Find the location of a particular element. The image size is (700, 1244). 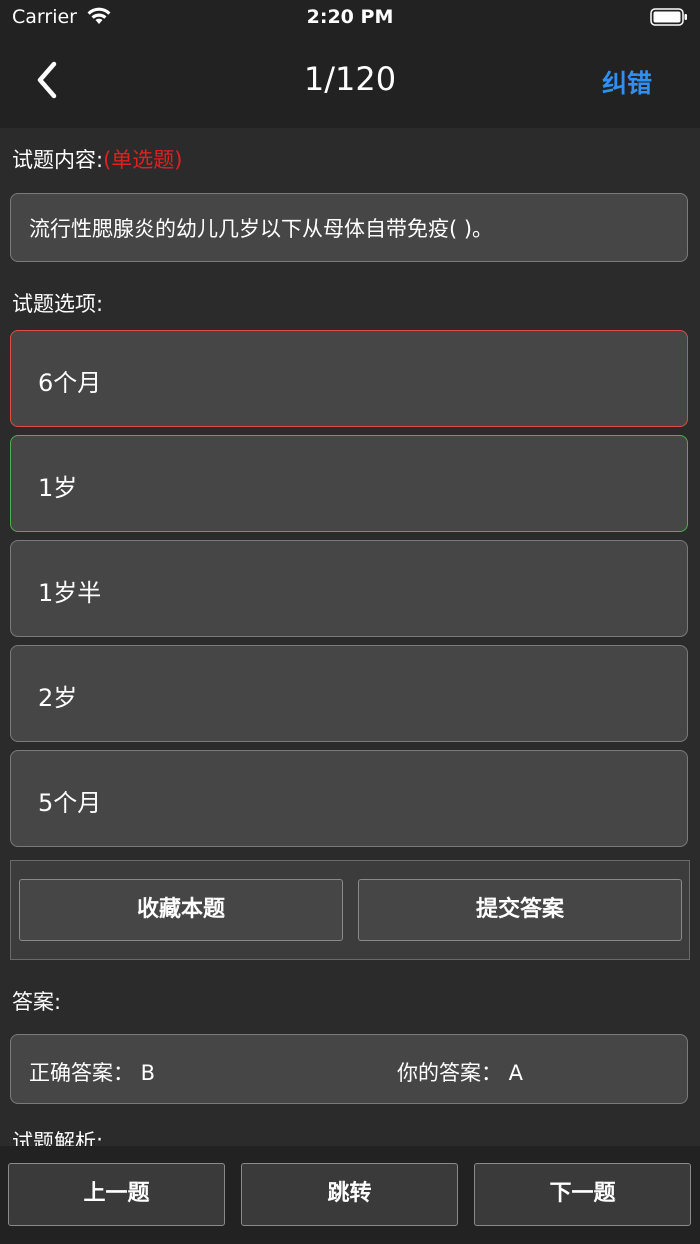

action-panel: 收藏本题 提交答案 is located at coordinates (350, 910).